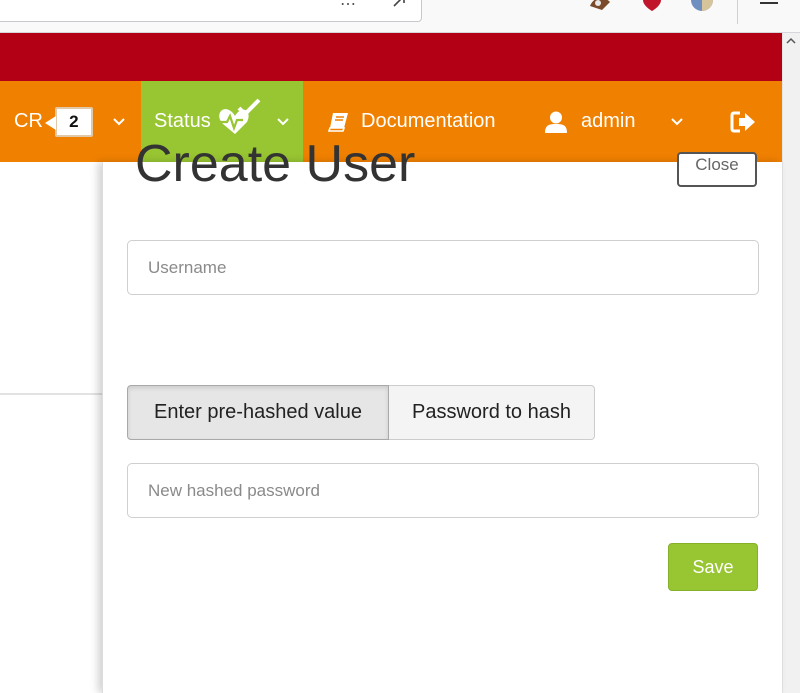  What do you see at coordinates (770, 6) in the screenshot?
I see `hamburger-icon` at bounding box center [770, 6].